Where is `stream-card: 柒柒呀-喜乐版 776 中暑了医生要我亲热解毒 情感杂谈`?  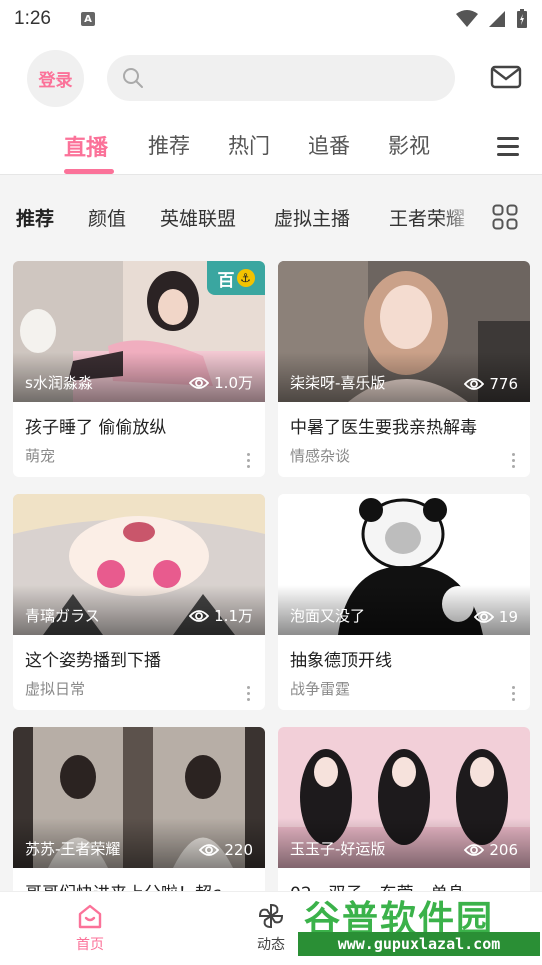 stream-card: 柒柒呀-喜乐版 776 中暑了医生要我亲热解毒 情感杂谈 is located at coordinates (404, 369).